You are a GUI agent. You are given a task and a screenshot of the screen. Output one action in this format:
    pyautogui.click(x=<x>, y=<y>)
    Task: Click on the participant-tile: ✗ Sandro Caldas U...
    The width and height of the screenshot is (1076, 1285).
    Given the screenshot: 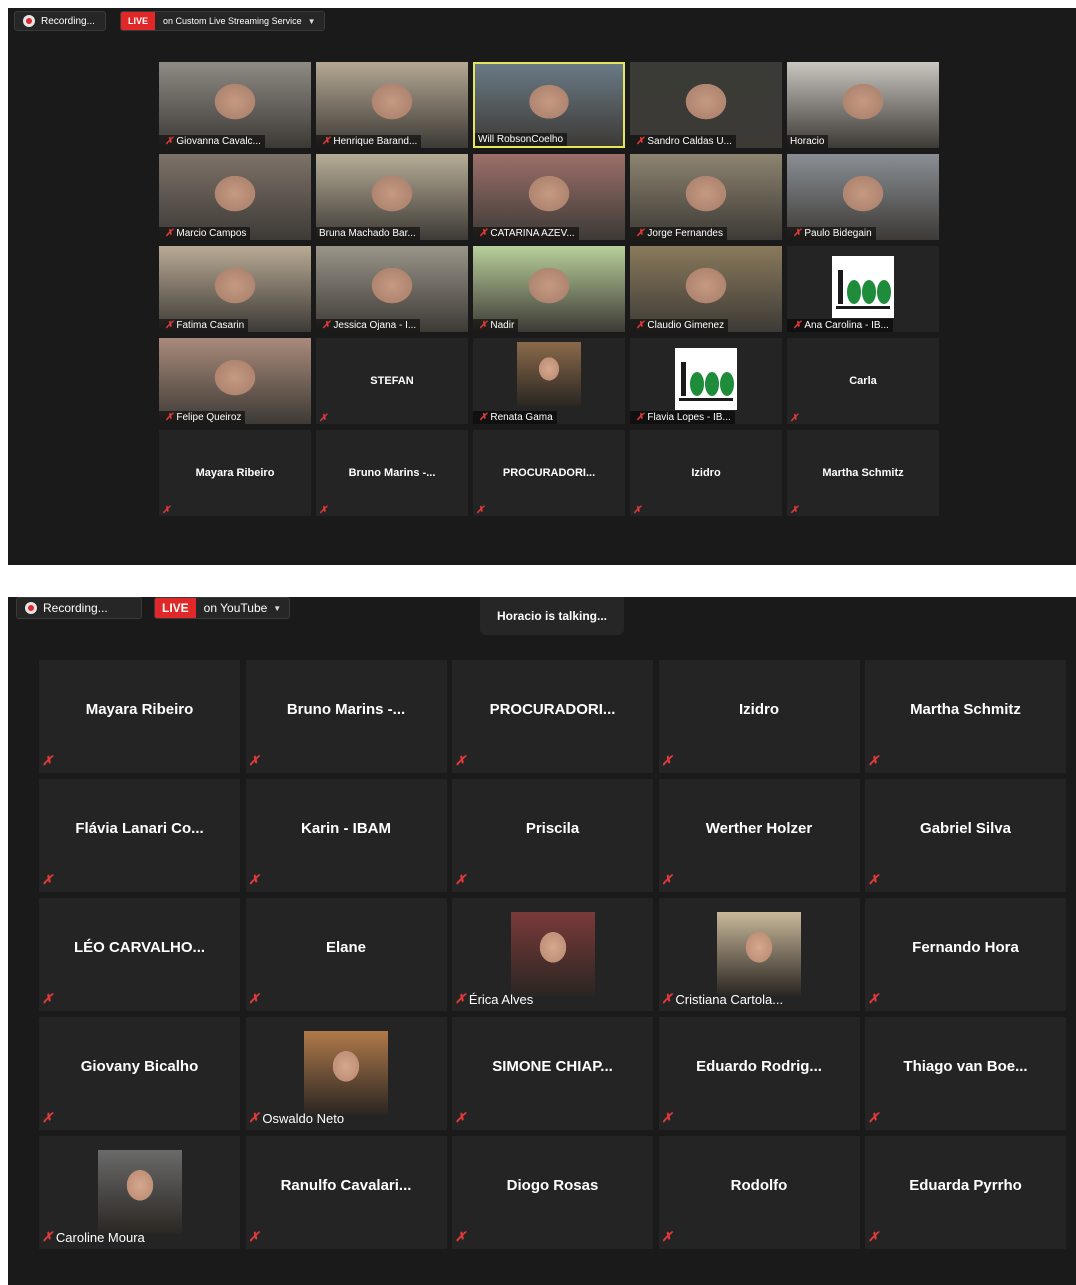 What is the action you would take?
    pyautogui.click(x=706, y=105)
    